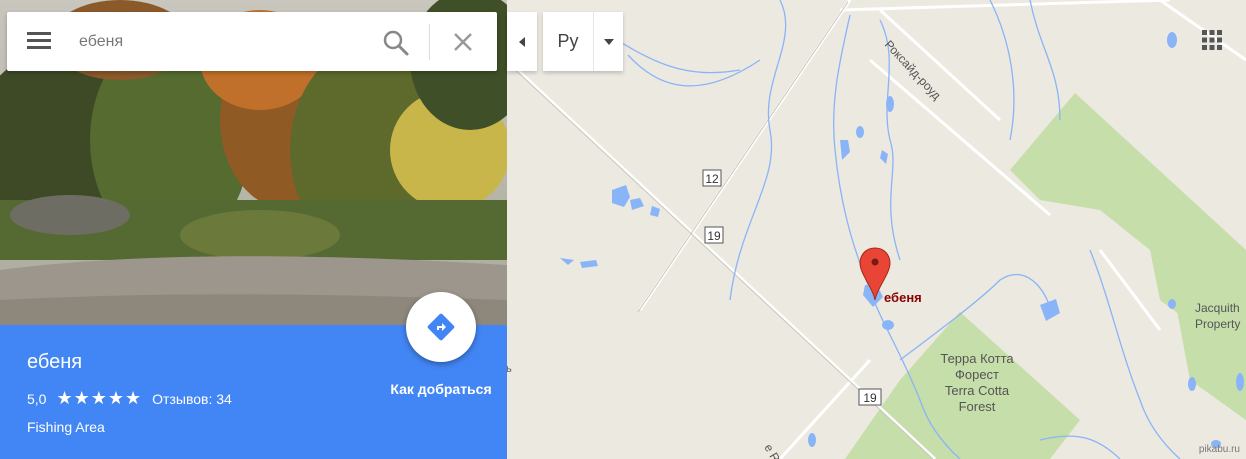 This screenshot has width=1246, height=459. I want to click on road-shield-19-south: 19, so click(870, 397).